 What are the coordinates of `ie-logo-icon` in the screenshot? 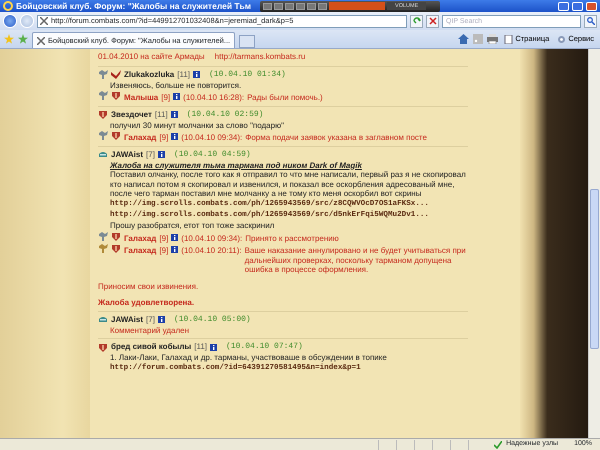 It's located at (8, 6).